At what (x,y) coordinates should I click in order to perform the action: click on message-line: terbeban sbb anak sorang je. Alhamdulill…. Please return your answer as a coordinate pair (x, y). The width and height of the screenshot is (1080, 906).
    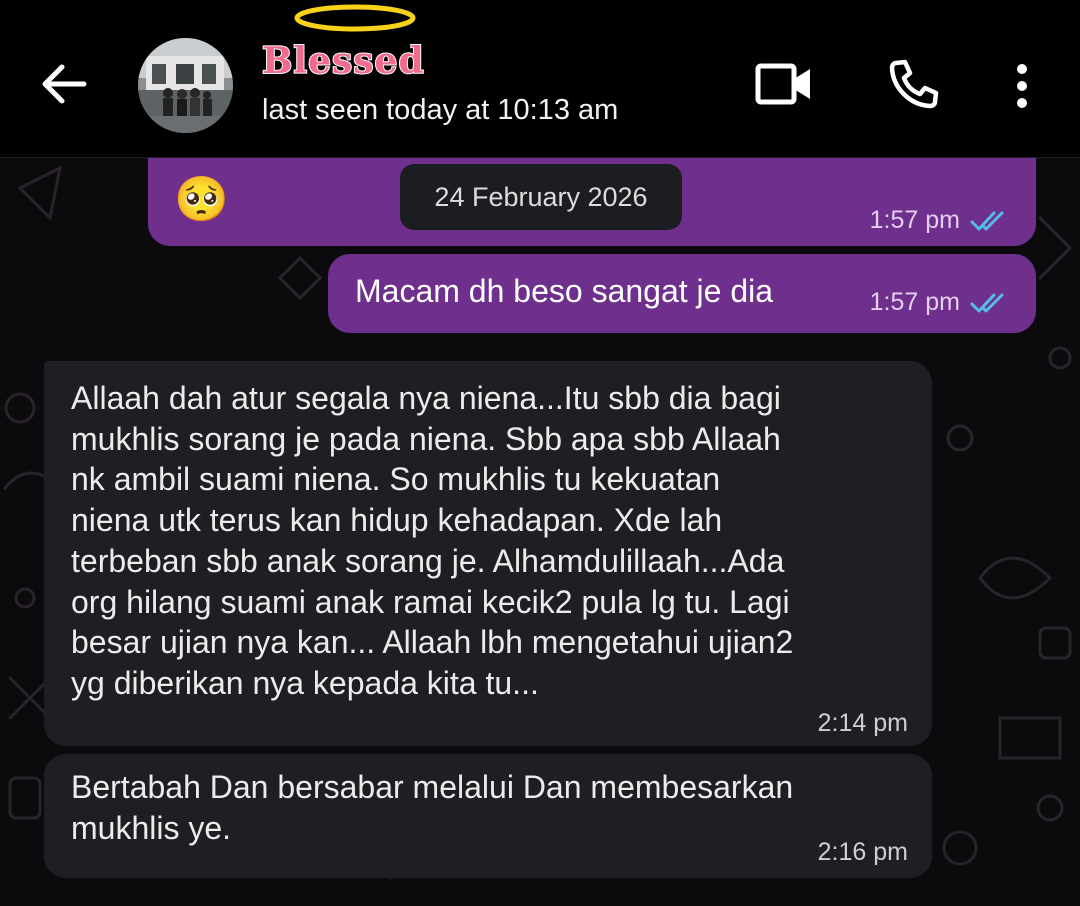
    Looking at the image, I should click on (428, 560).